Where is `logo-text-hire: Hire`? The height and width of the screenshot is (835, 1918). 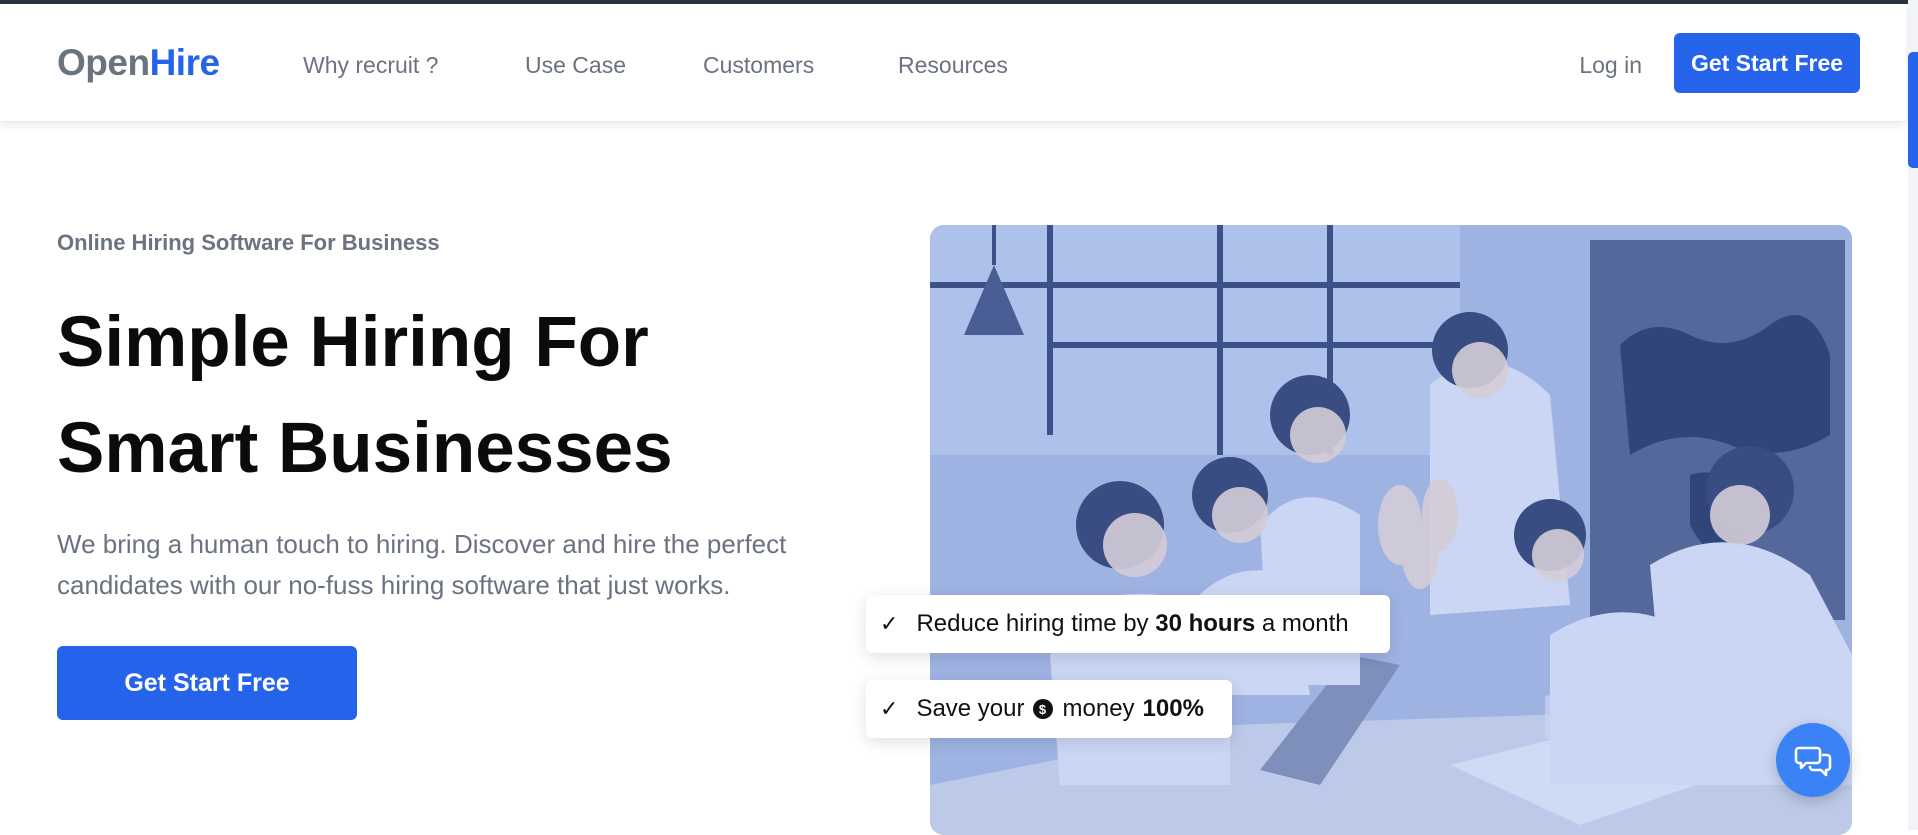
logo-text-hire: Hire is located at coordinates (184, 62).